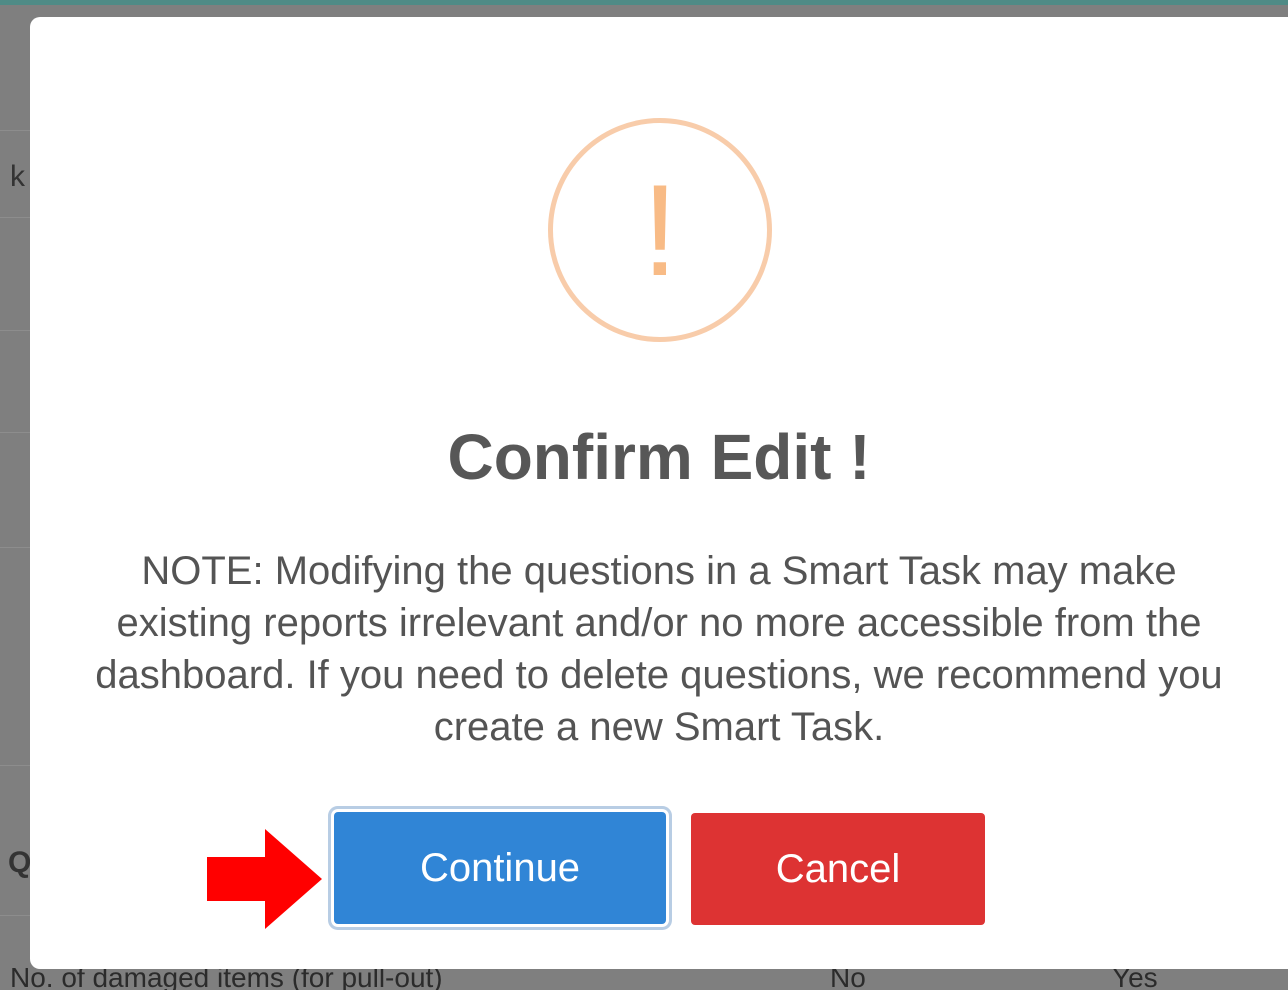  I want to click on red-arrow-icon, so click(264, 879).